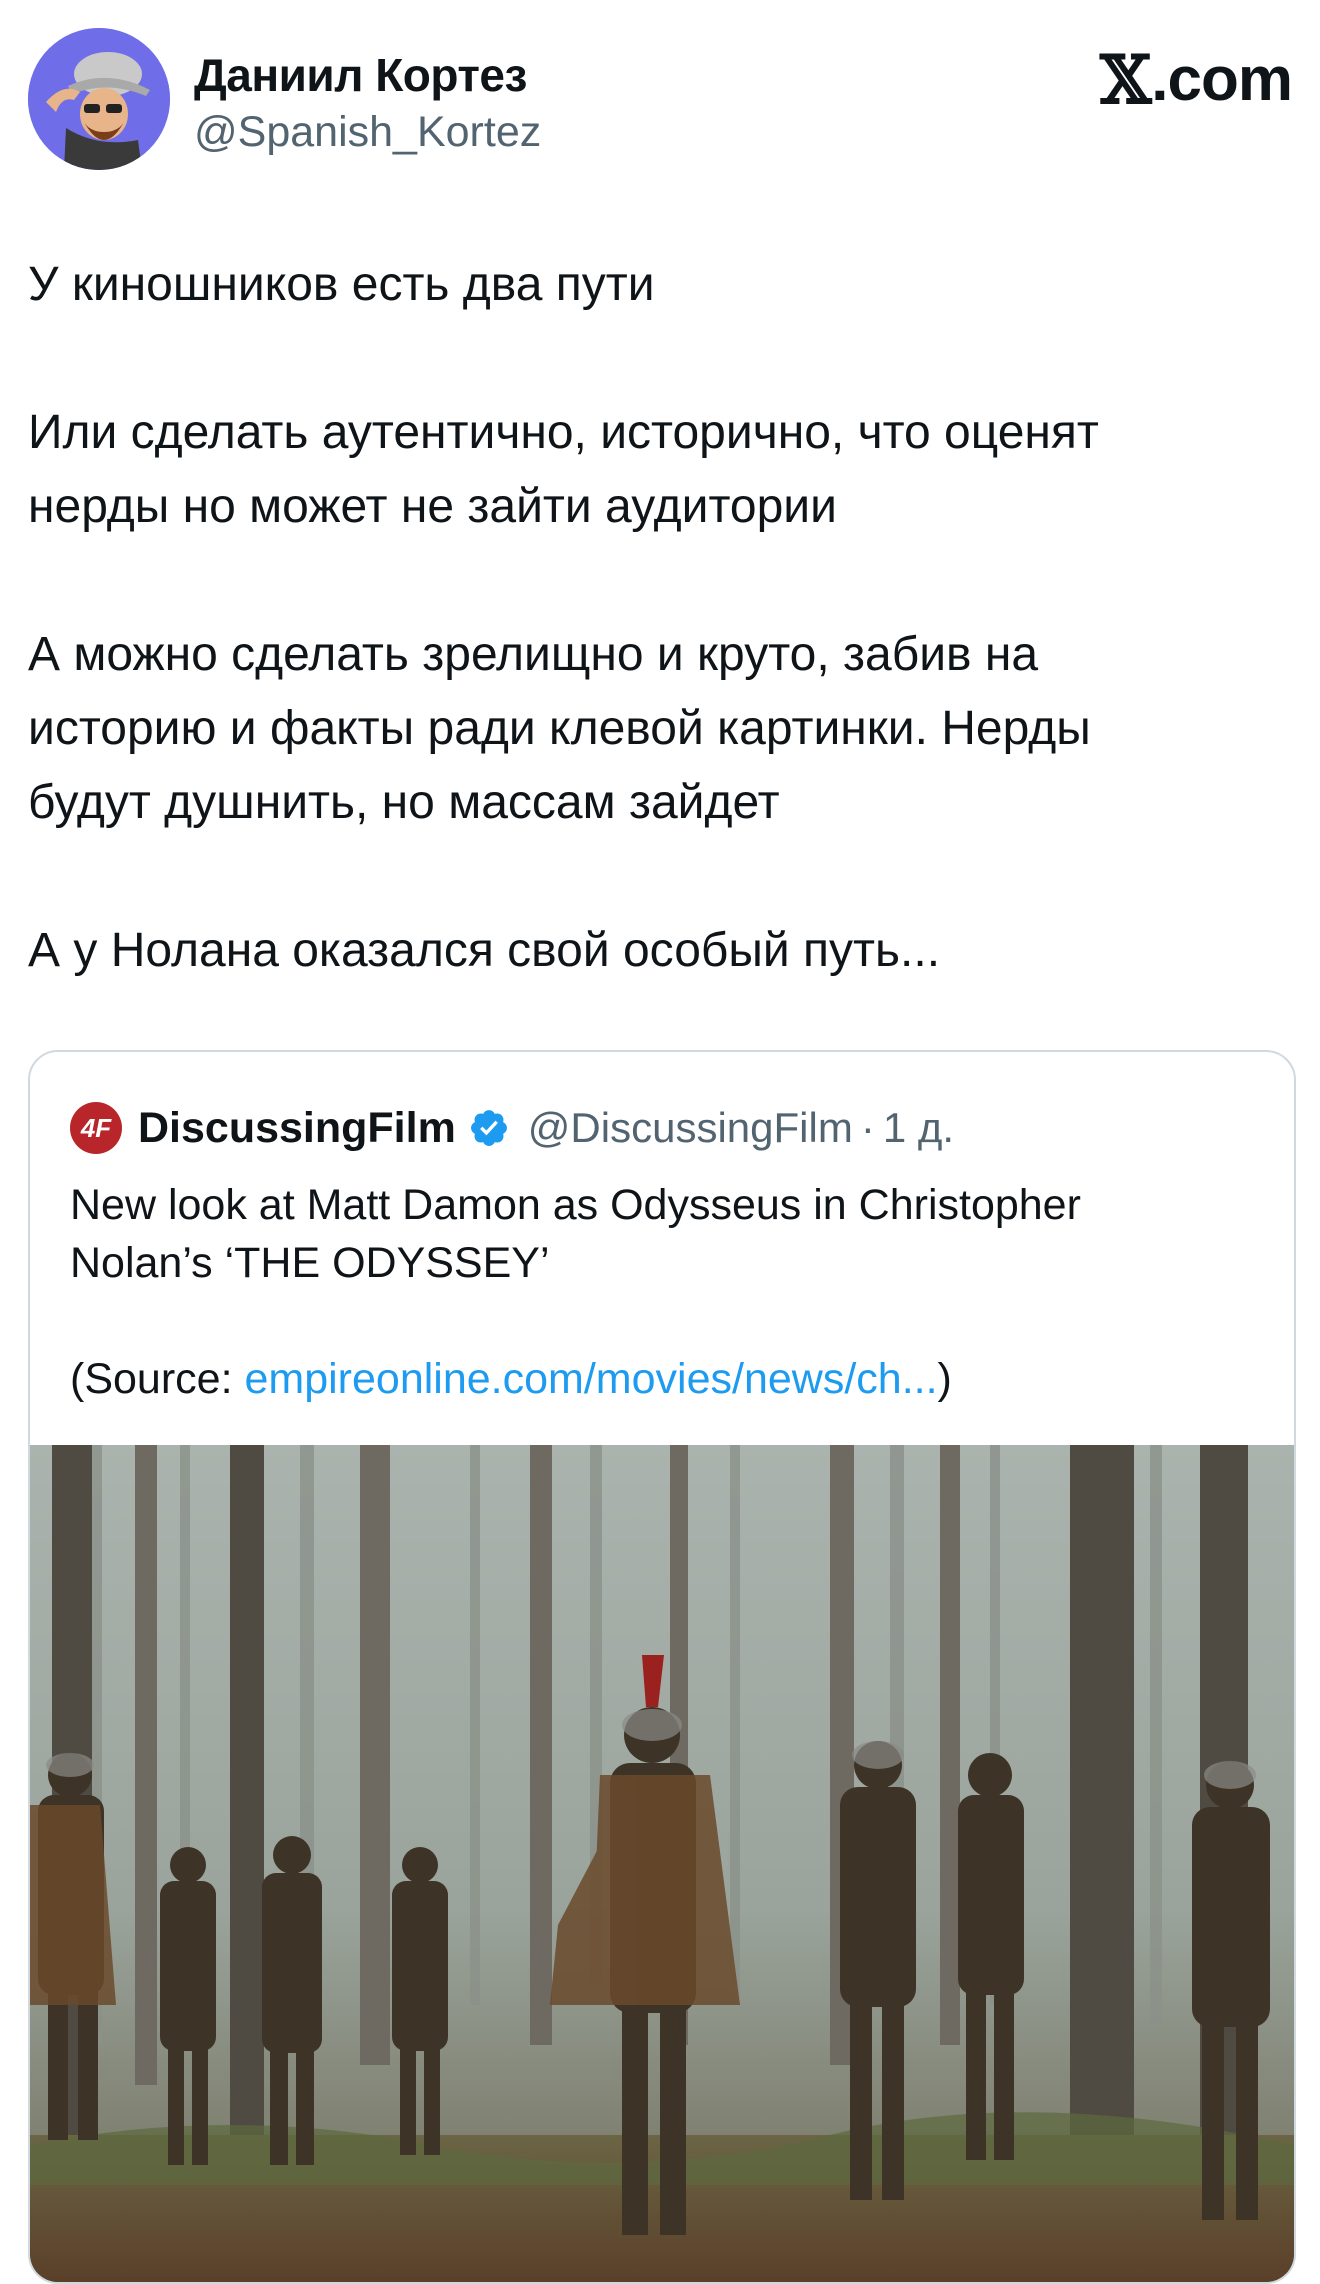 The width and height of the screenshot is (1320, 2284). I want to click on quoted-author-handle: @DiscussingFilm, so click(690, 1128).